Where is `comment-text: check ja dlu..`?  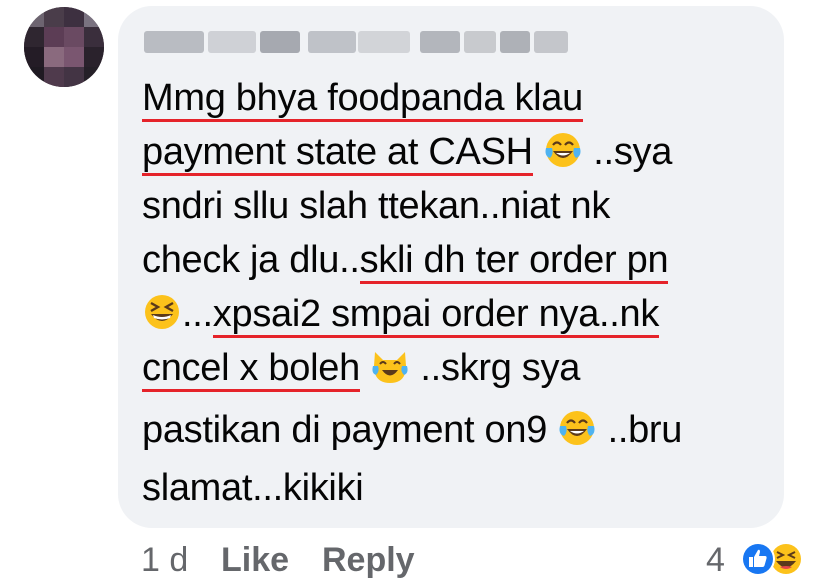
comment-text: check ja dlu.. is located at coordinates (251, 260).